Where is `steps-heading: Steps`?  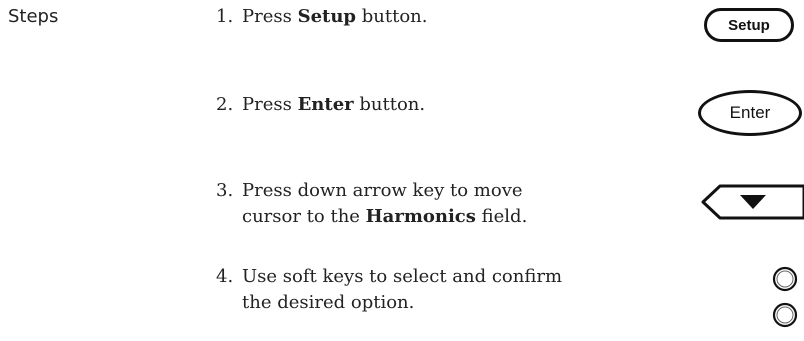
steps-heading: Steps is located at coordinates (33, 16).